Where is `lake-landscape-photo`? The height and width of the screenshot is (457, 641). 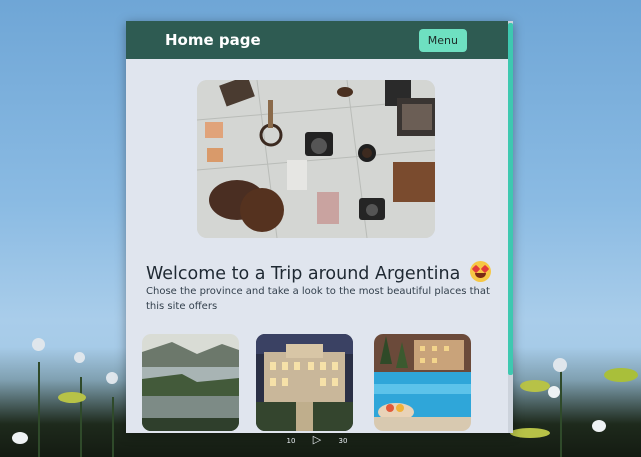 lake-landscape-photo is located at coordinates (190, 382).